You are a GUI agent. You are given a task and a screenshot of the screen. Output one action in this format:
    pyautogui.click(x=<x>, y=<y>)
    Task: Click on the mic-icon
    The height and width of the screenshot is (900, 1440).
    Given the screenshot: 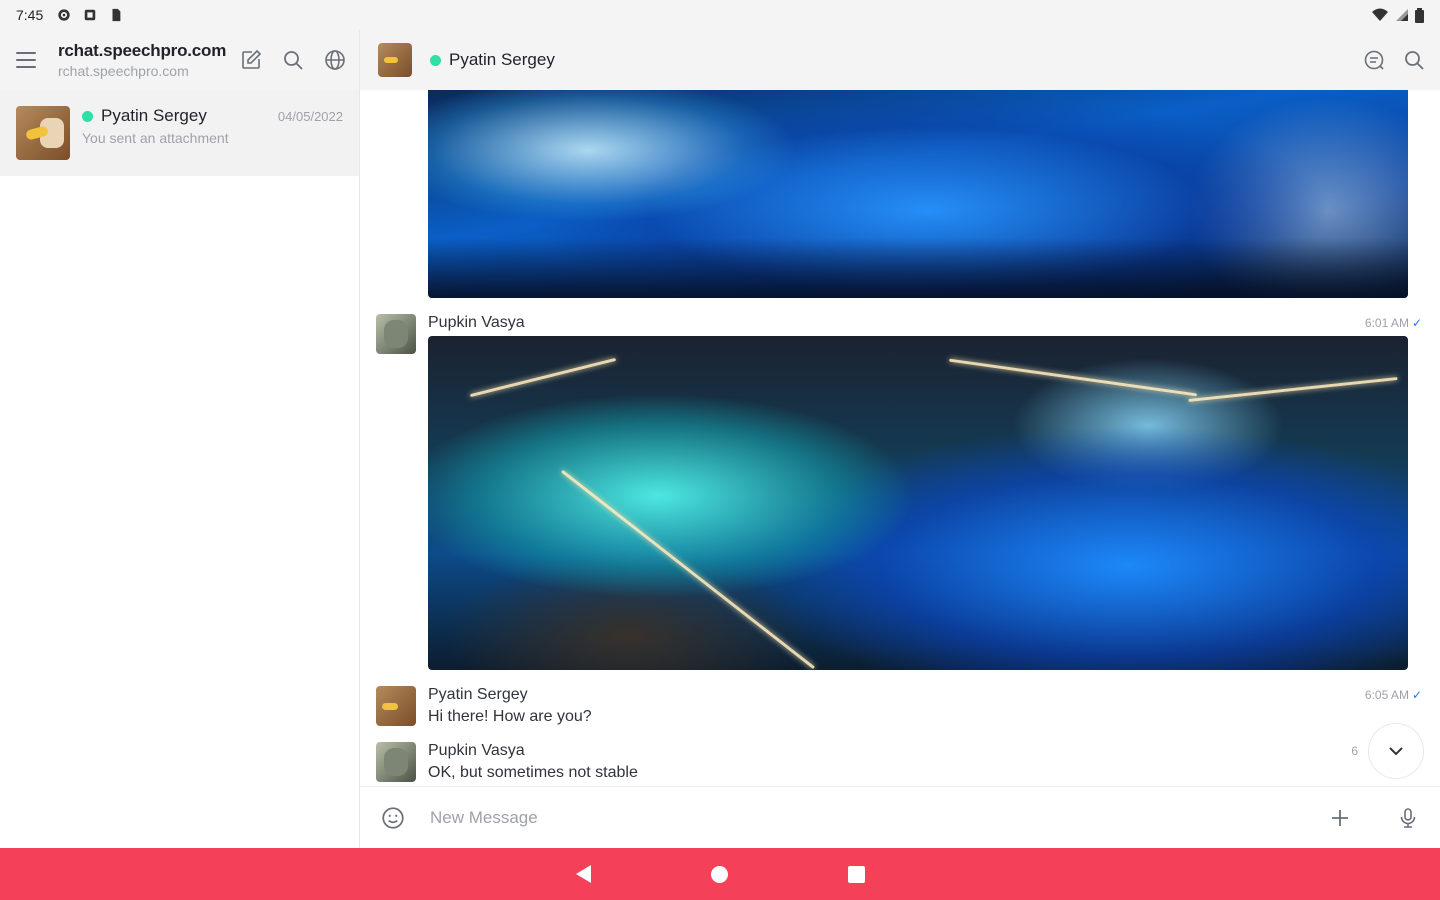 What is the action you would take?
    pyautogui.click(x=1408, y=818)
    